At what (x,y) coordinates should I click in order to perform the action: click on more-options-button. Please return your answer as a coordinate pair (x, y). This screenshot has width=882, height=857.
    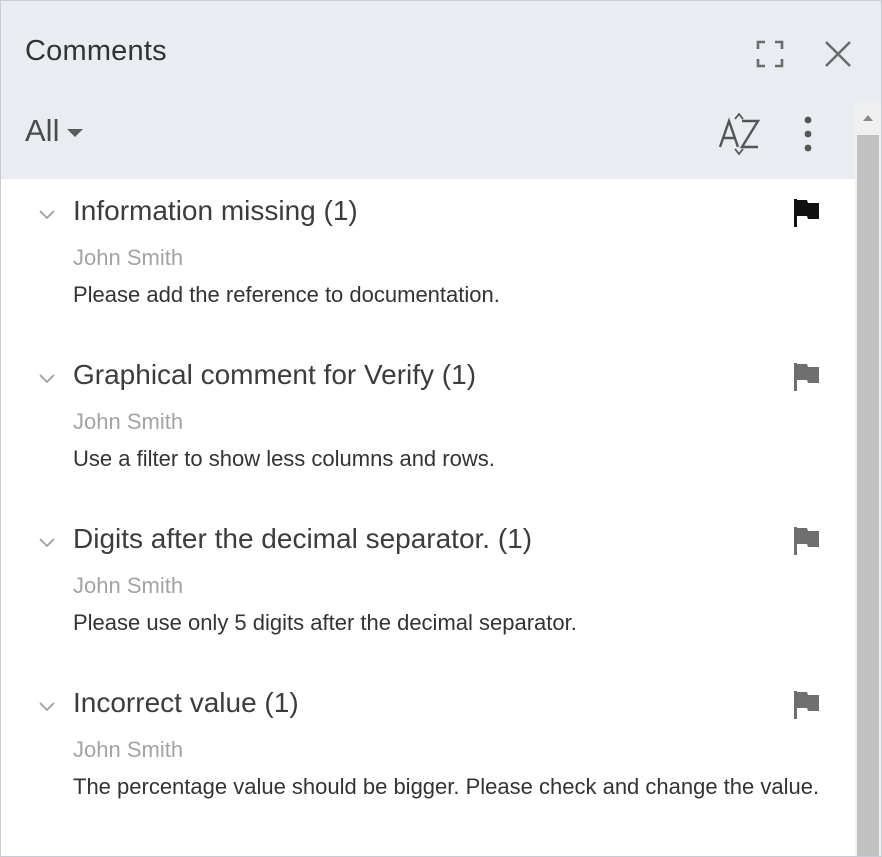
    Looking at the image, I should click on (808, 134).